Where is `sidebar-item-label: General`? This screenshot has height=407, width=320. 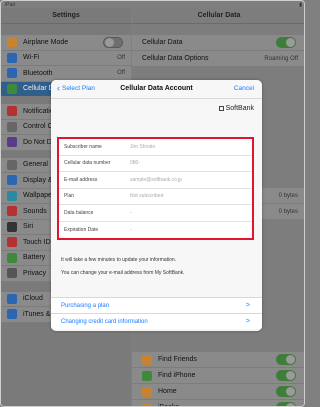 sidebar-item-label: General is located at coordinates (35, 165).